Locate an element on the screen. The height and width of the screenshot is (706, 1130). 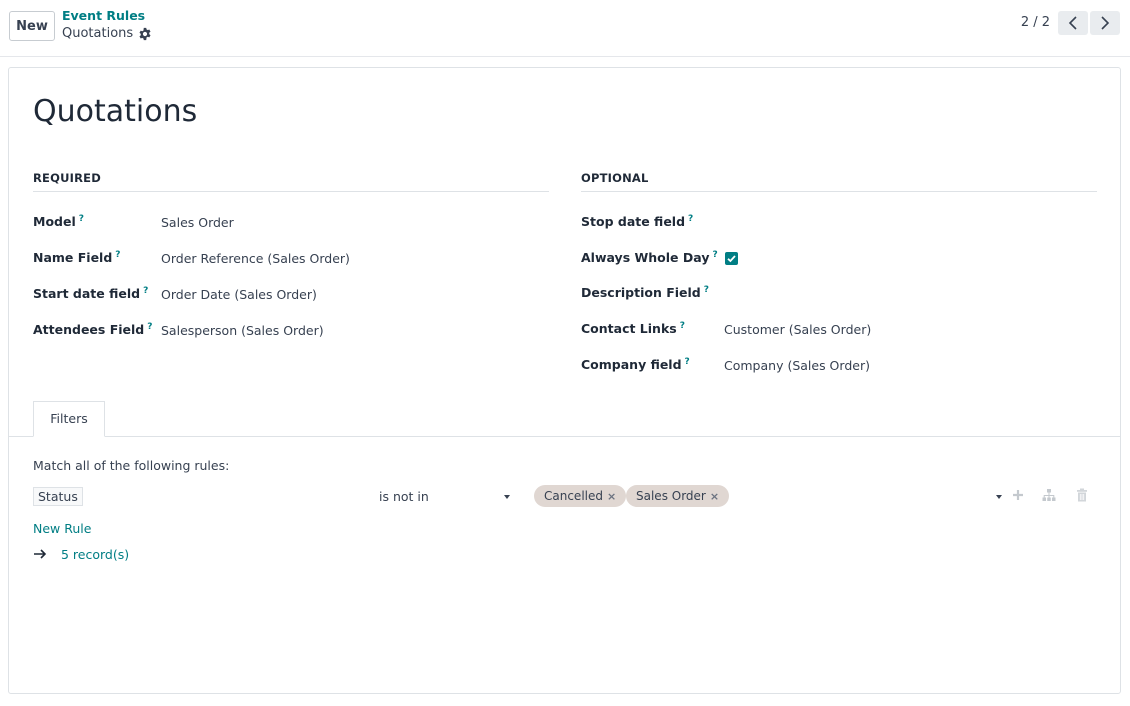
match-rules-text: Match all of the following rules: is located at coordinates (131, 465).